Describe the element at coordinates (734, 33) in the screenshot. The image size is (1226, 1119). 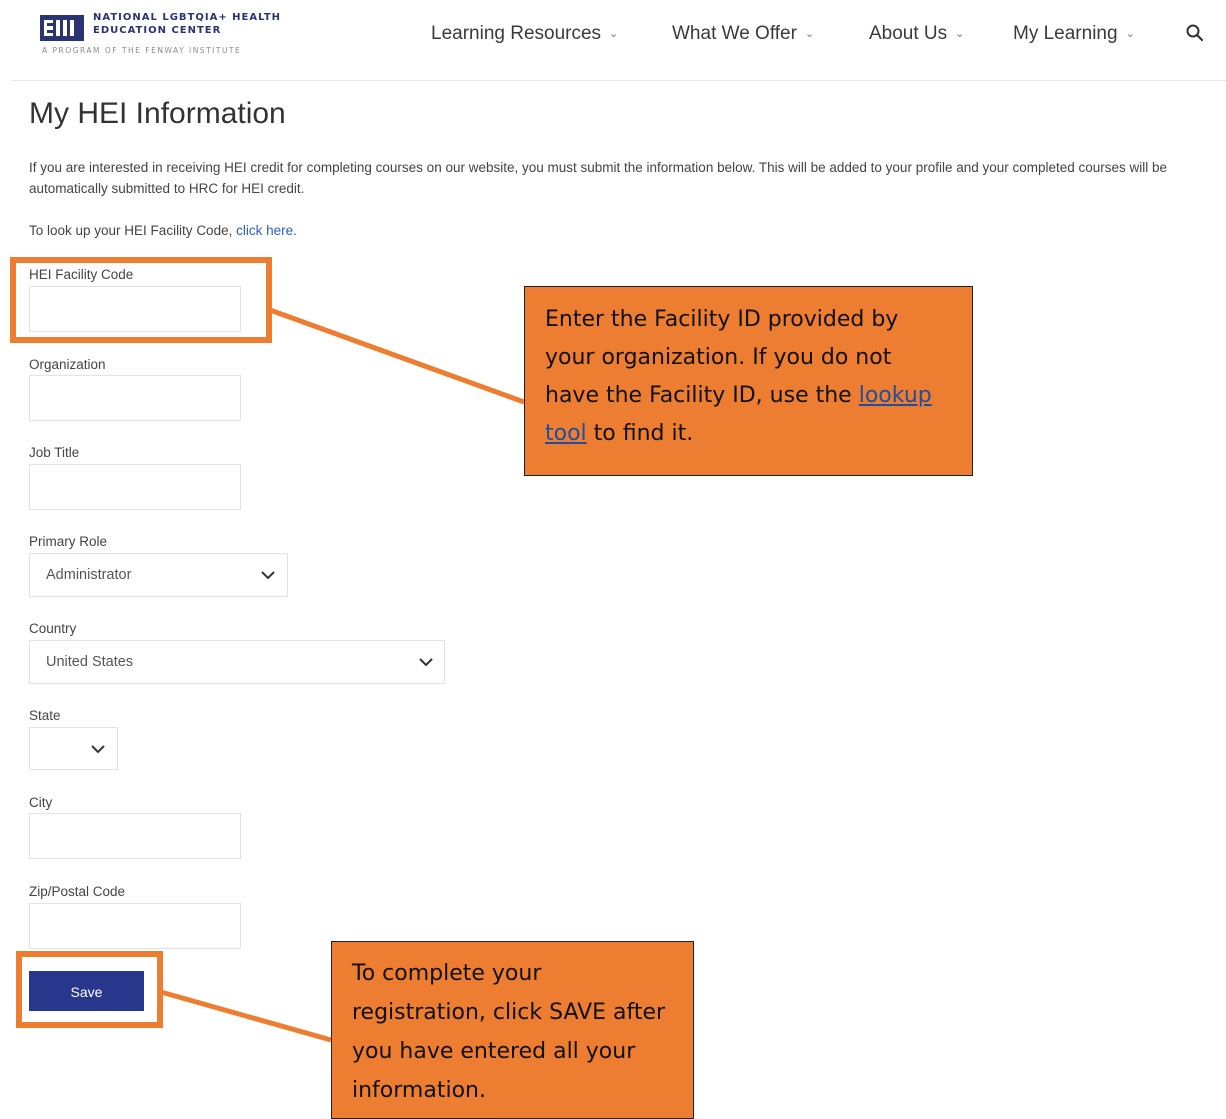
I see `nav-label: What We Offer` at that location.